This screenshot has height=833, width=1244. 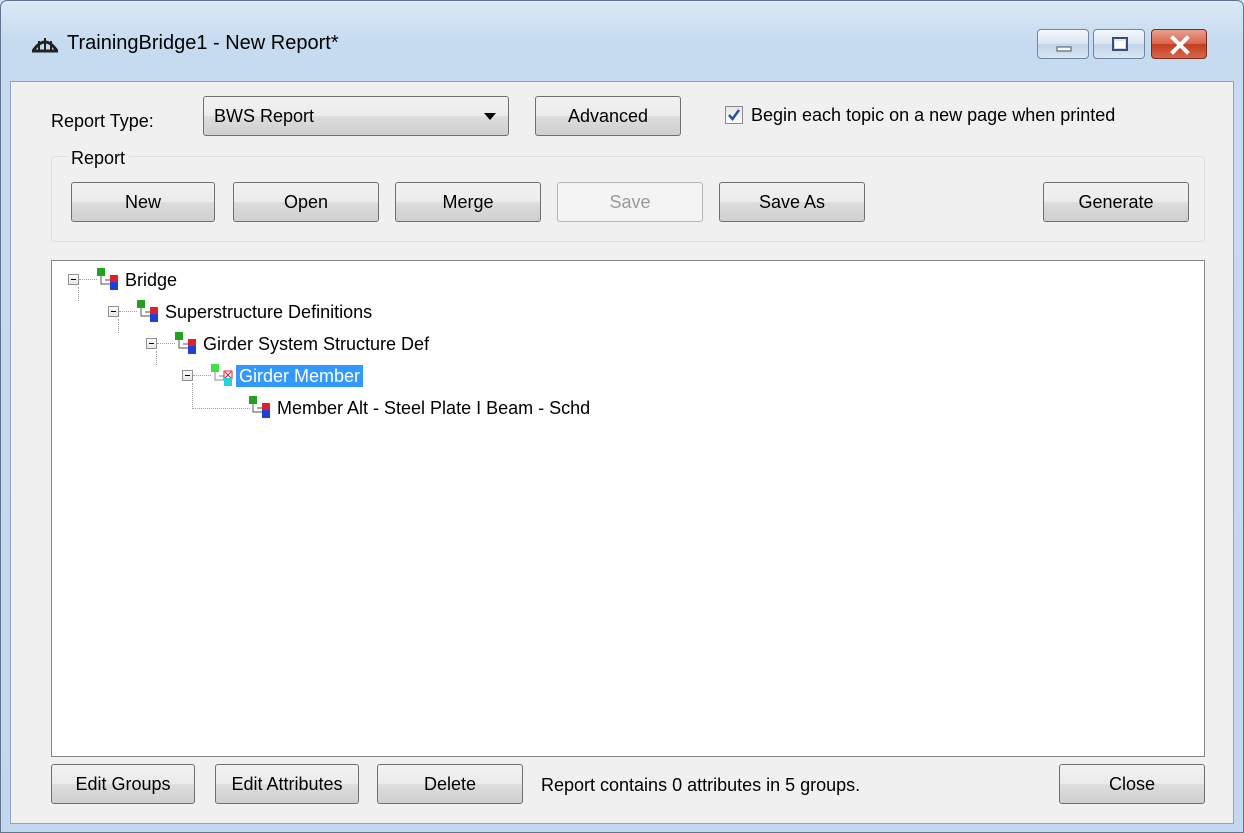 What do you see at coordinates (269, 312) in the screenshot?
I see `tree-node-label: Superstructure Definitions` at bounding box center [269, 312].